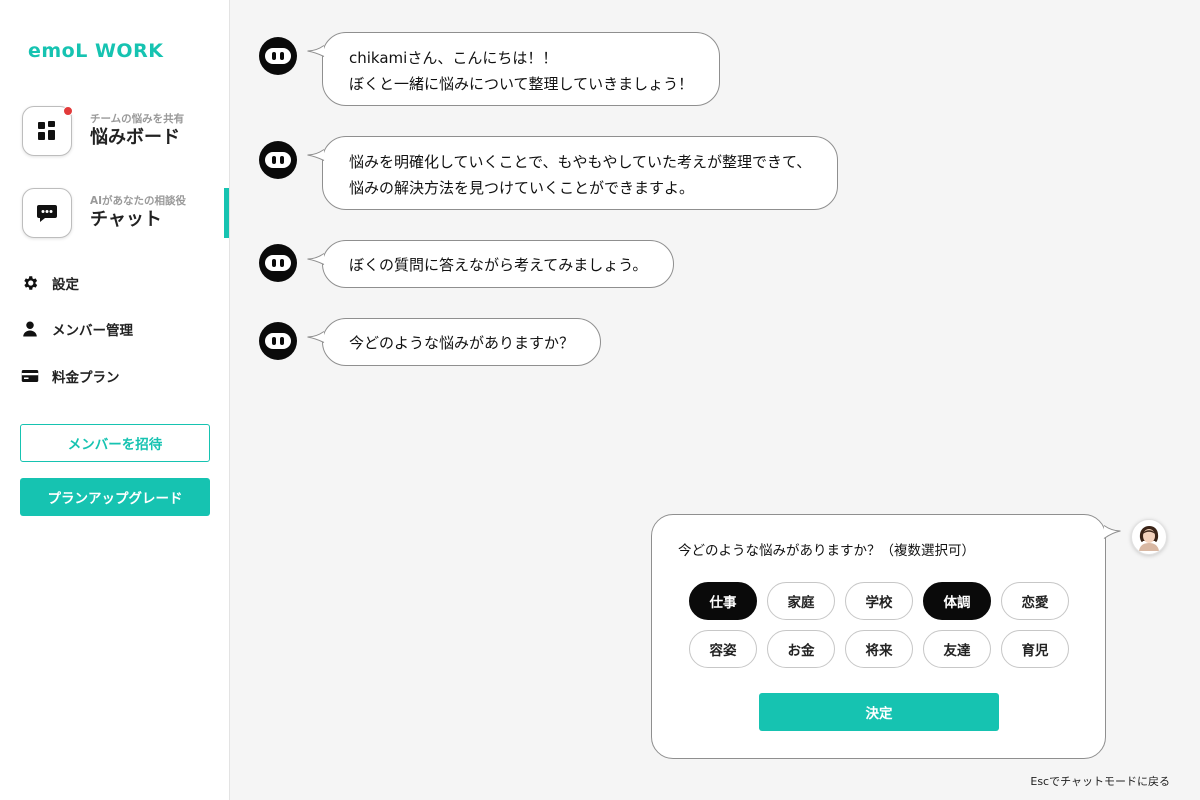 This screenshot has height=800, width=1200. I want to click on nav-subtitle: AIがあなたの相談役, so click(138, 201).